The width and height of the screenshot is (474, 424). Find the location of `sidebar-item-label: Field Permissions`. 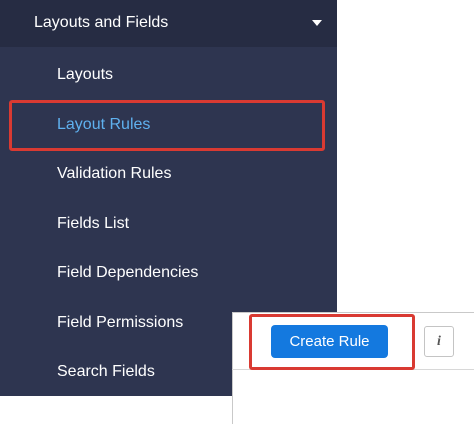

sidebar-item-label: Field Permissions is located at coordinates (120, 322).